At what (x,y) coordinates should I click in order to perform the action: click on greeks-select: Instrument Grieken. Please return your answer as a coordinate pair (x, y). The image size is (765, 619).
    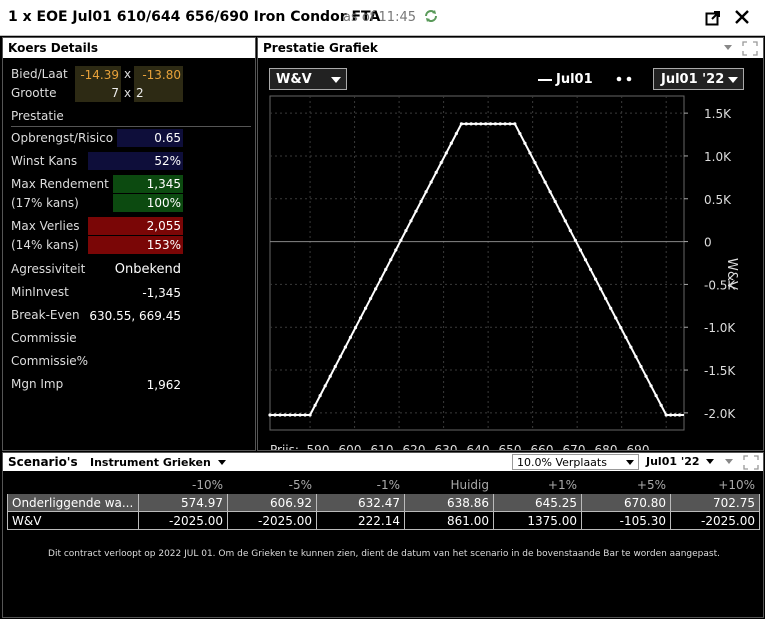
    Looking at the image, I should click on (158, 462).